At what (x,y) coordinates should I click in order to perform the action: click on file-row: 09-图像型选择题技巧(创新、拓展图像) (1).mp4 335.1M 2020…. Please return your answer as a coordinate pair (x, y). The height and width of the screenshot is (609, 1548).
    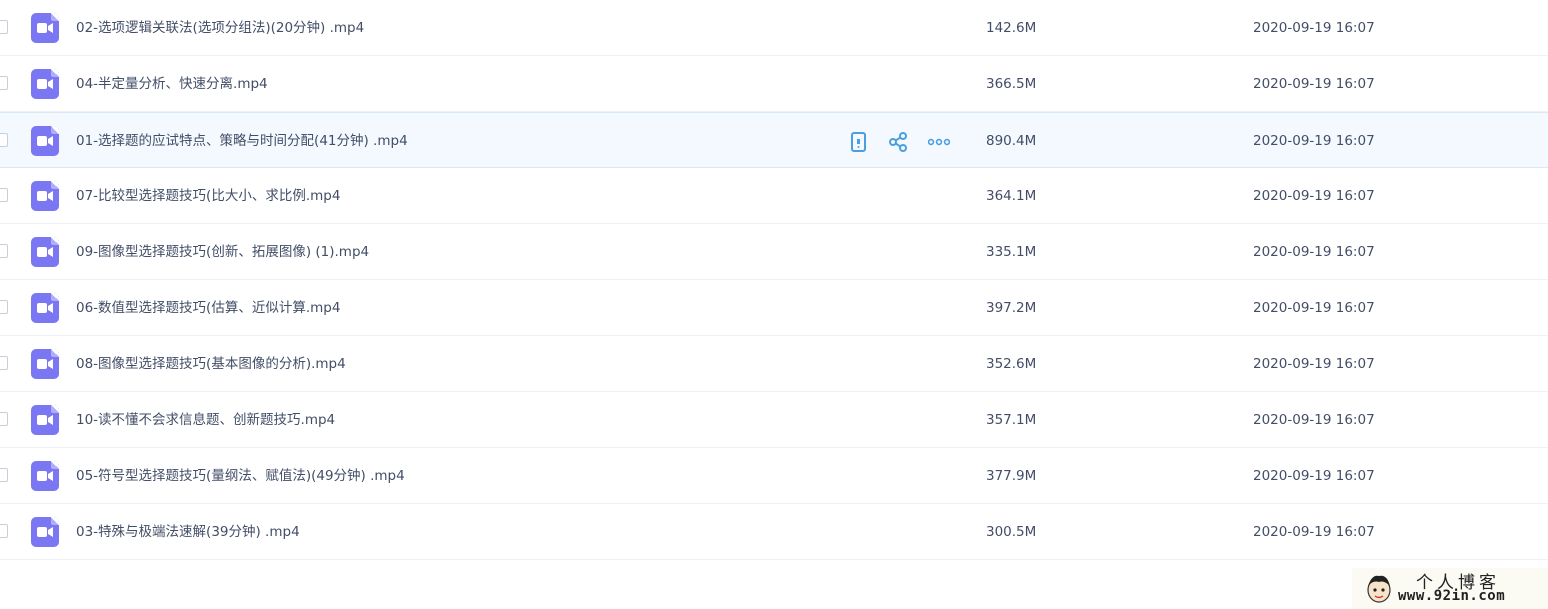
    Looking at the image, I should click on (774, 252).